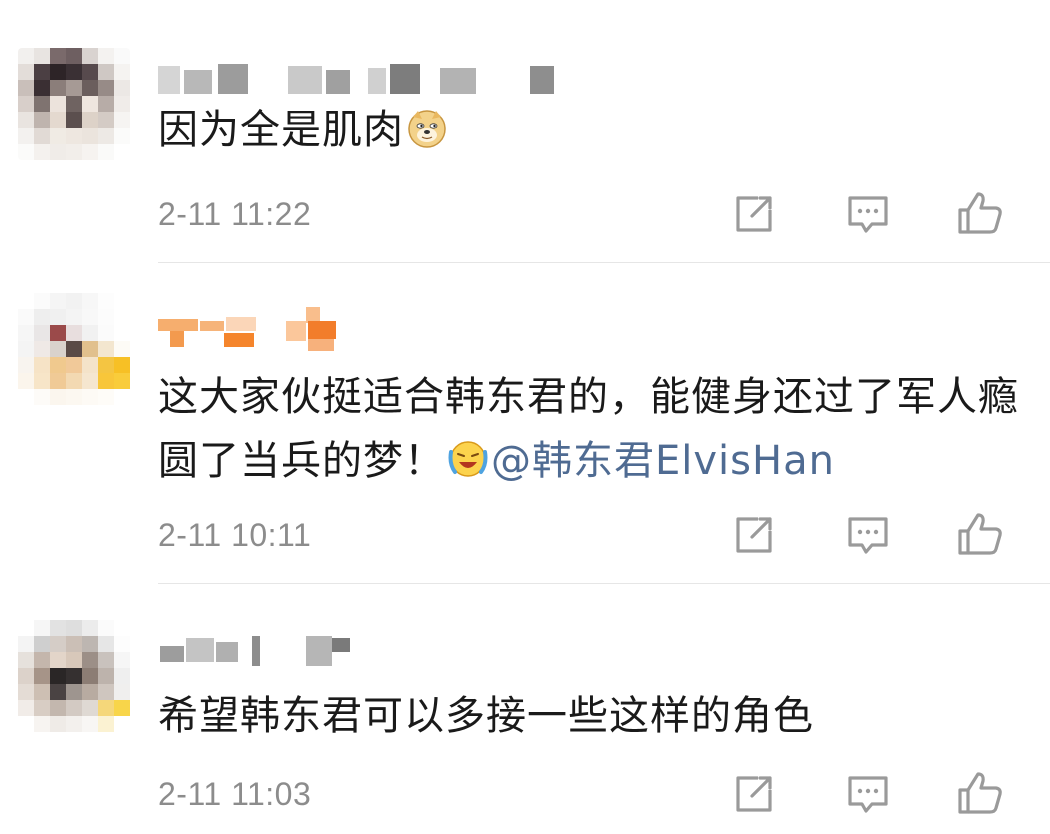 The width and height of the screenshot is (1050, 834). What do you see at coordinates (235, 214) in the screenshot?
I see `comment-time: 2-11 11:22` at bounding box center [235, 214].